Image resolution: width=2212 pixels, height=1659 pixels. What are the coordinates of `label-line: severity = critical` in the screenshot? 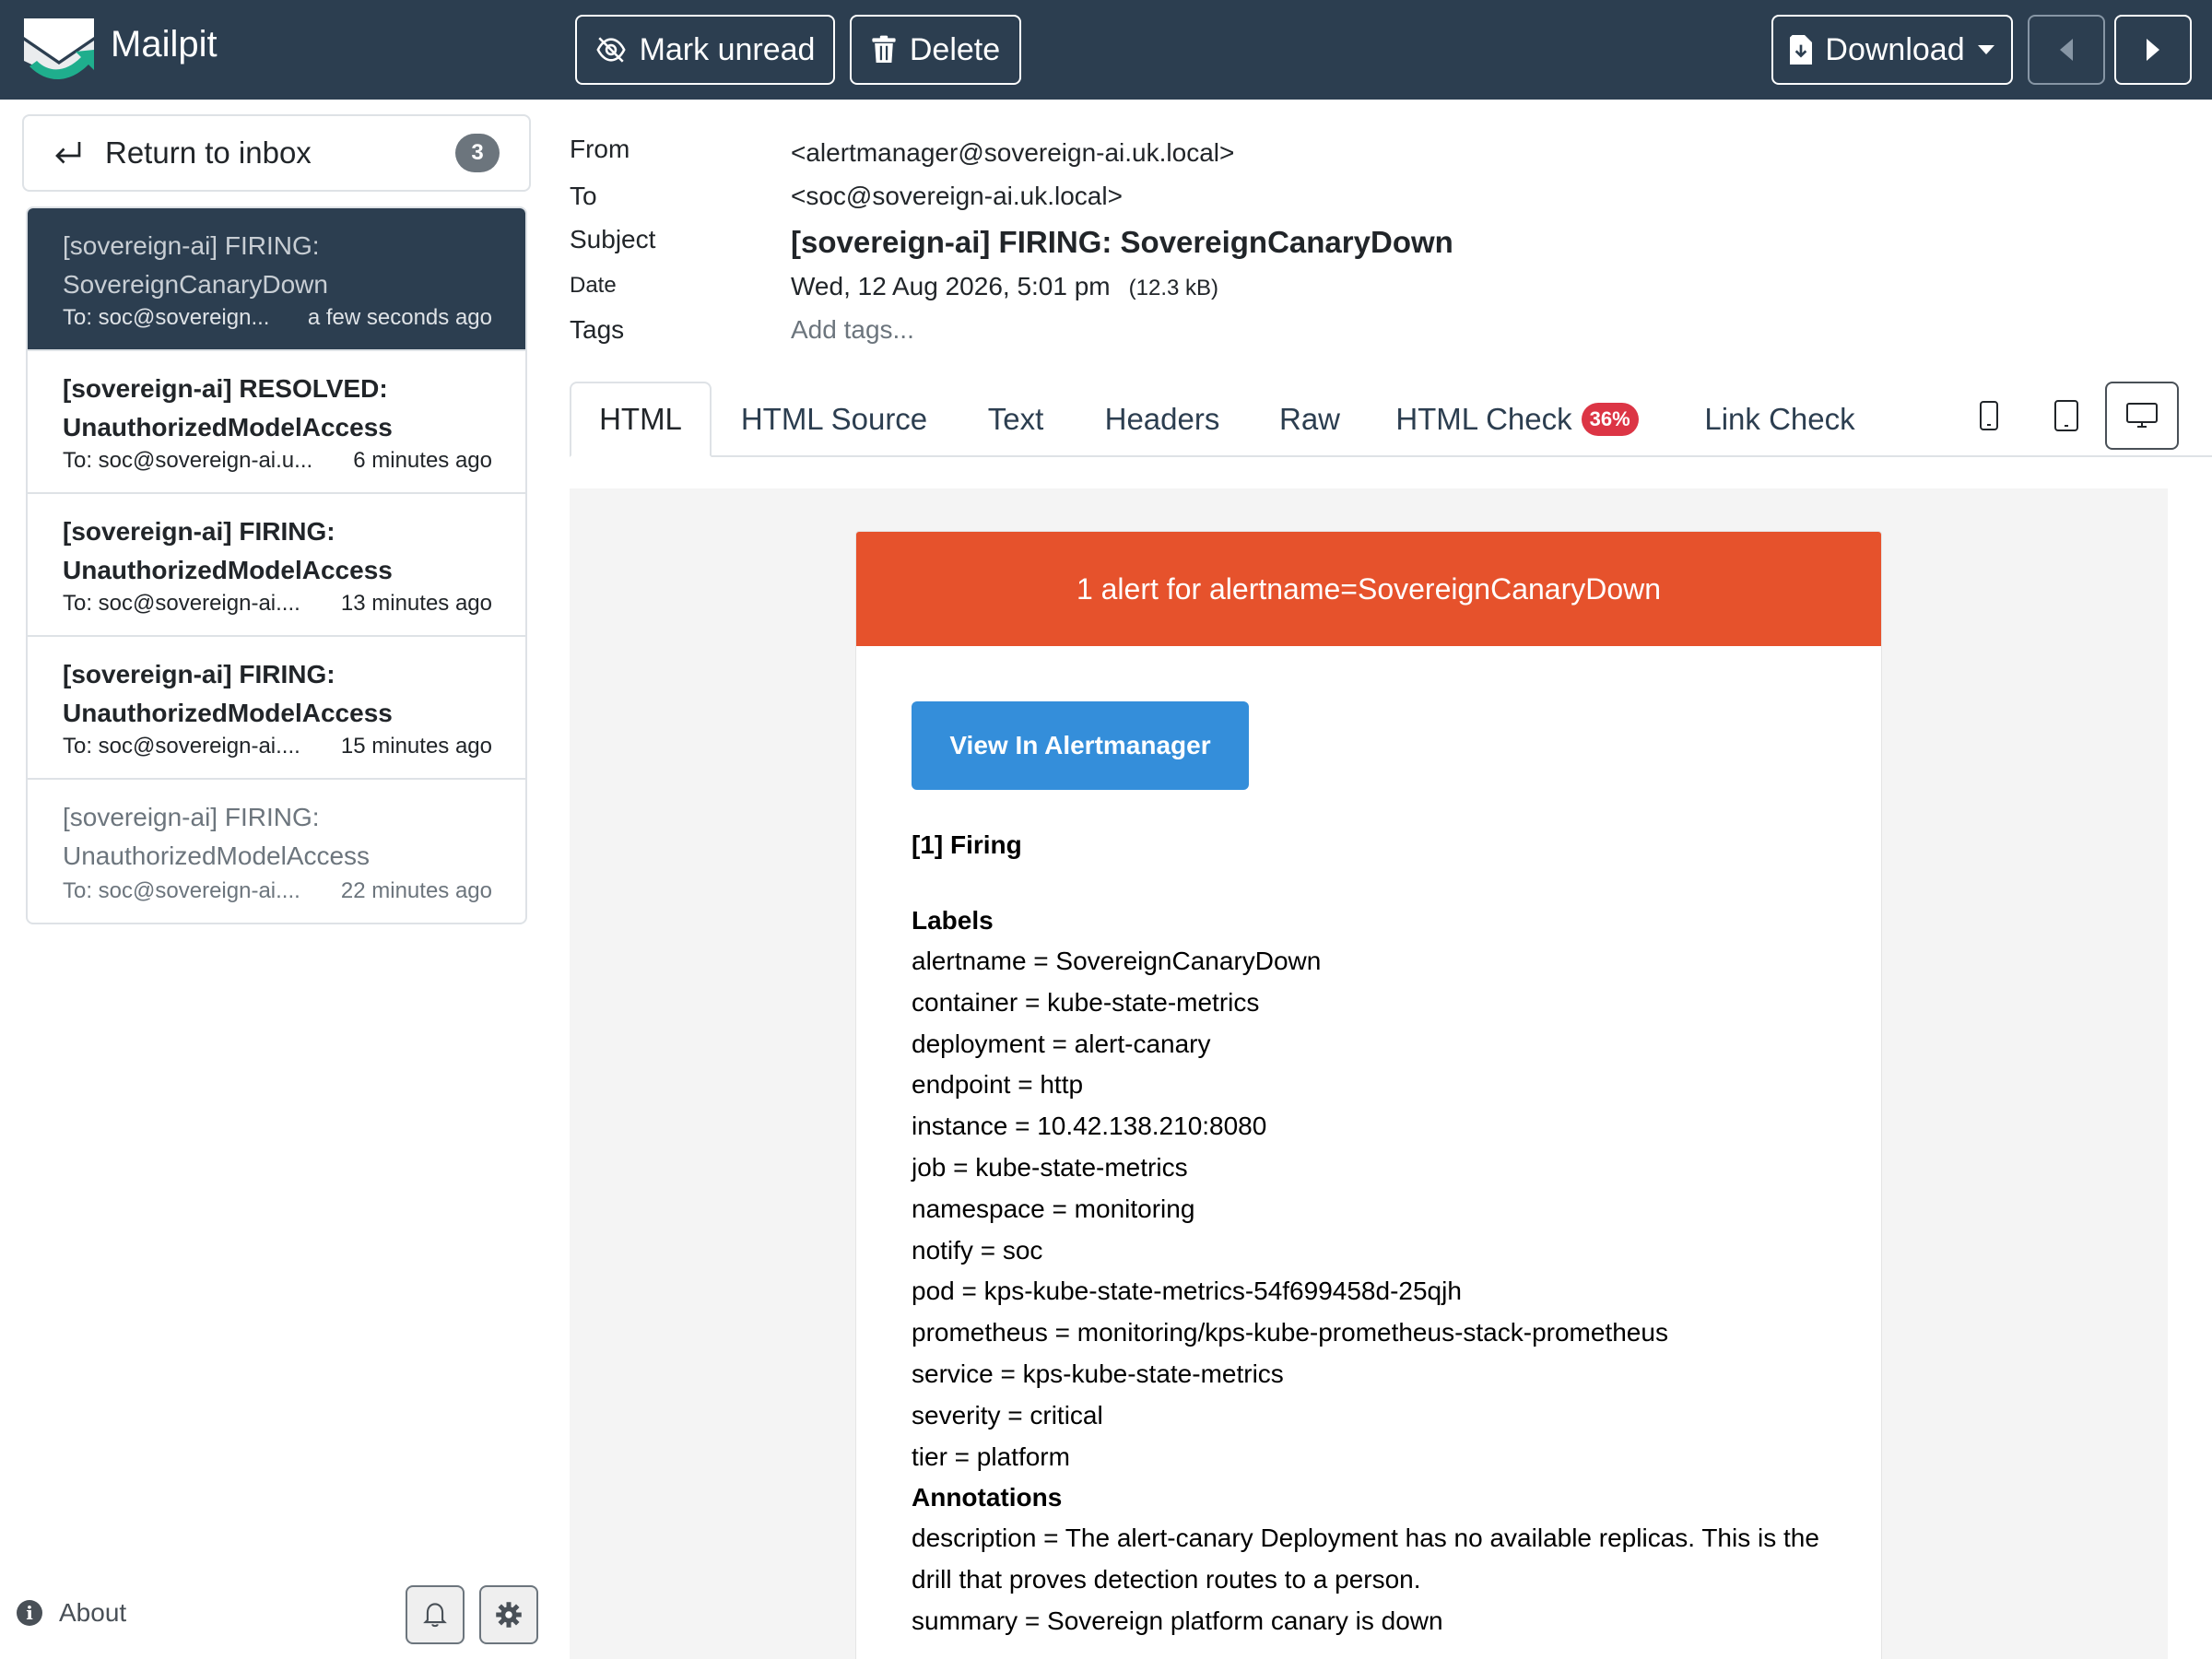 It's located at (1007, 1415).